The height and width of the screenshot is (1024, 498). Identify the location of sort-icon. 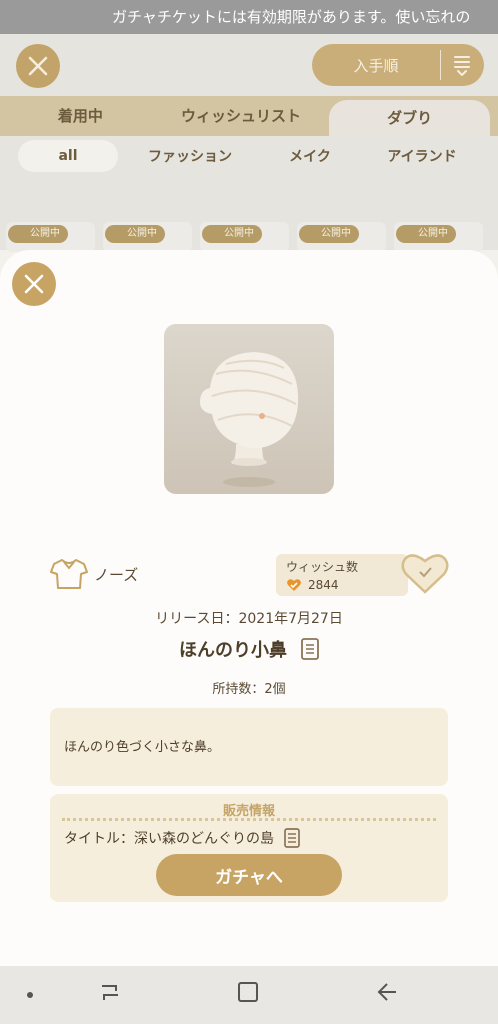
(462, 65).